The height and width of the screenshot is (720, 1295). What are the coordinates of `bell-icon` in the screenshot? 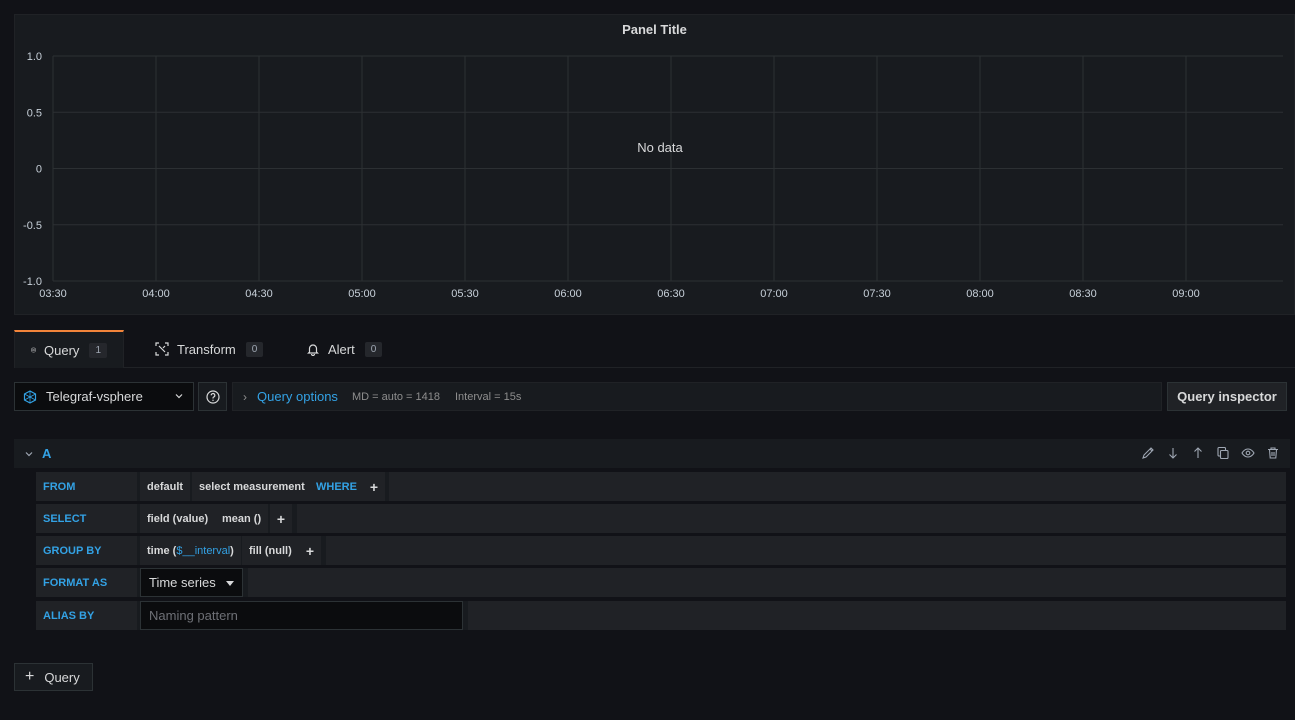 It's located at (313, 350).